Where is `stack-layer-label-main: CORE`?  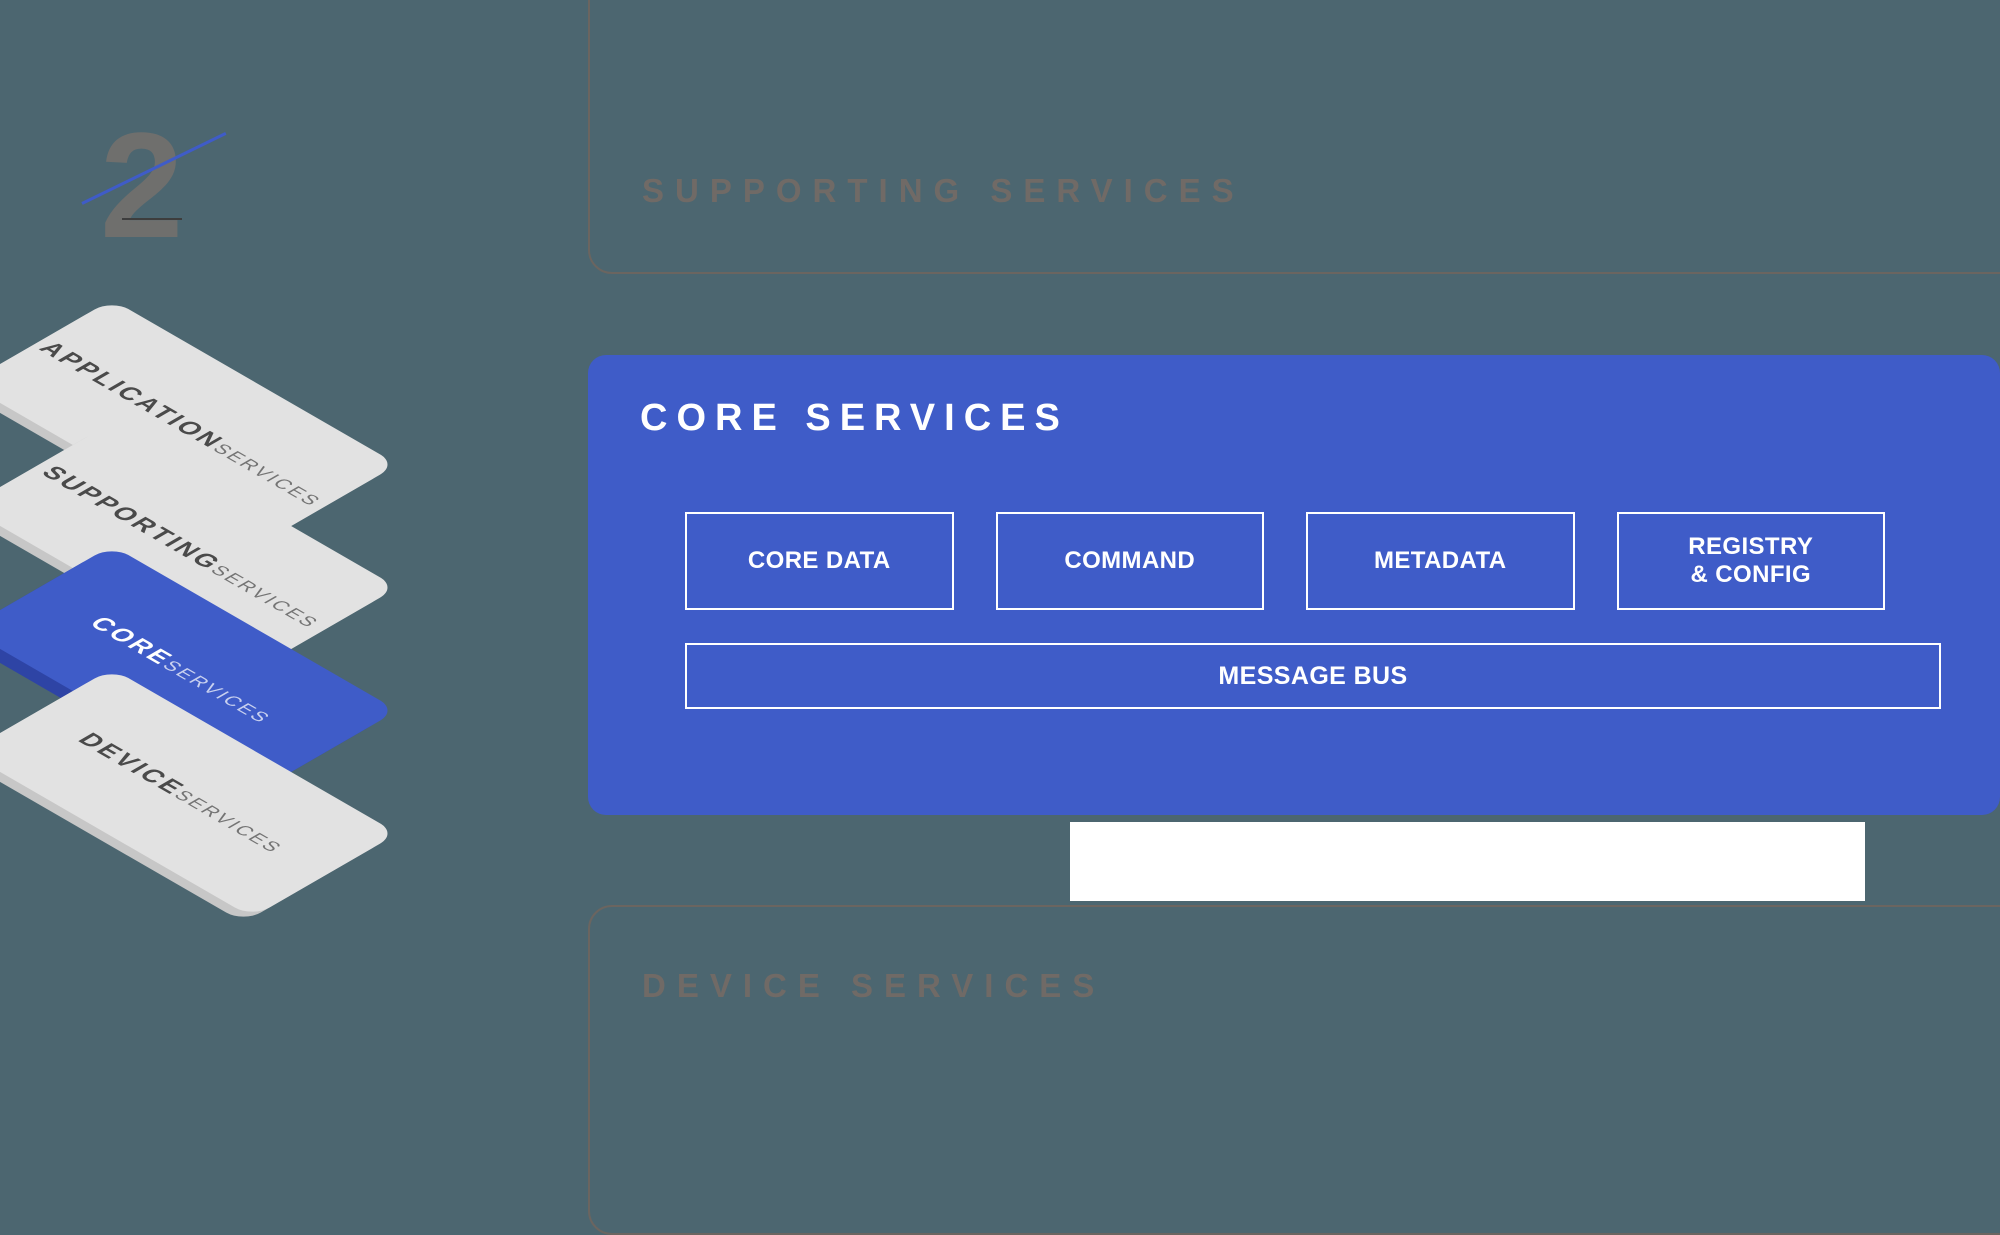
stack-layer-label-main: CORE is located at coordinates (132, 640).